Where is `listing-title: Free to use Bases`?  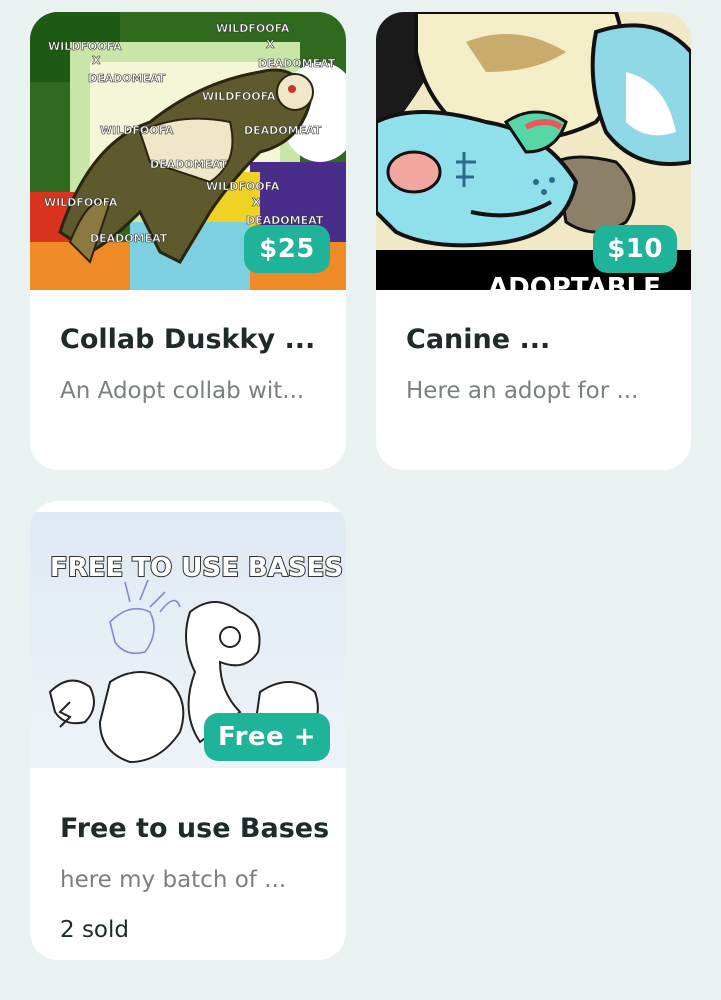
listing-title: Free to use Bases is located at coordinates (194, 828).